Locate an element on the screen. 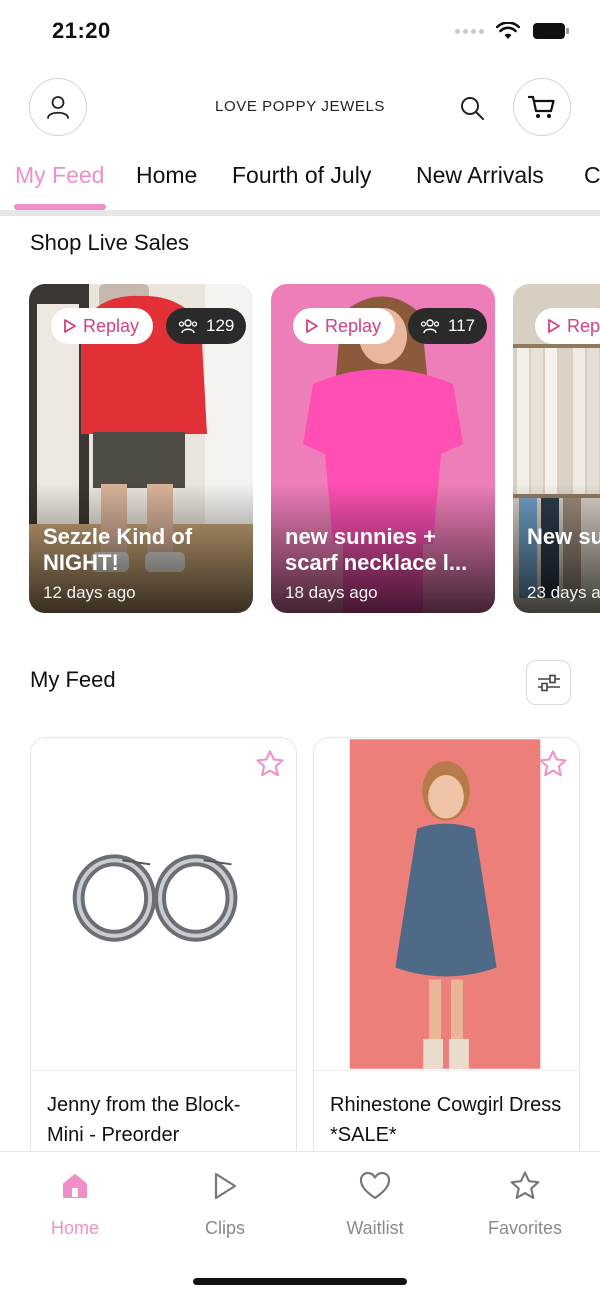 This screenshot has width=600, height=1299. search-button is located at coordinates (472, 108).